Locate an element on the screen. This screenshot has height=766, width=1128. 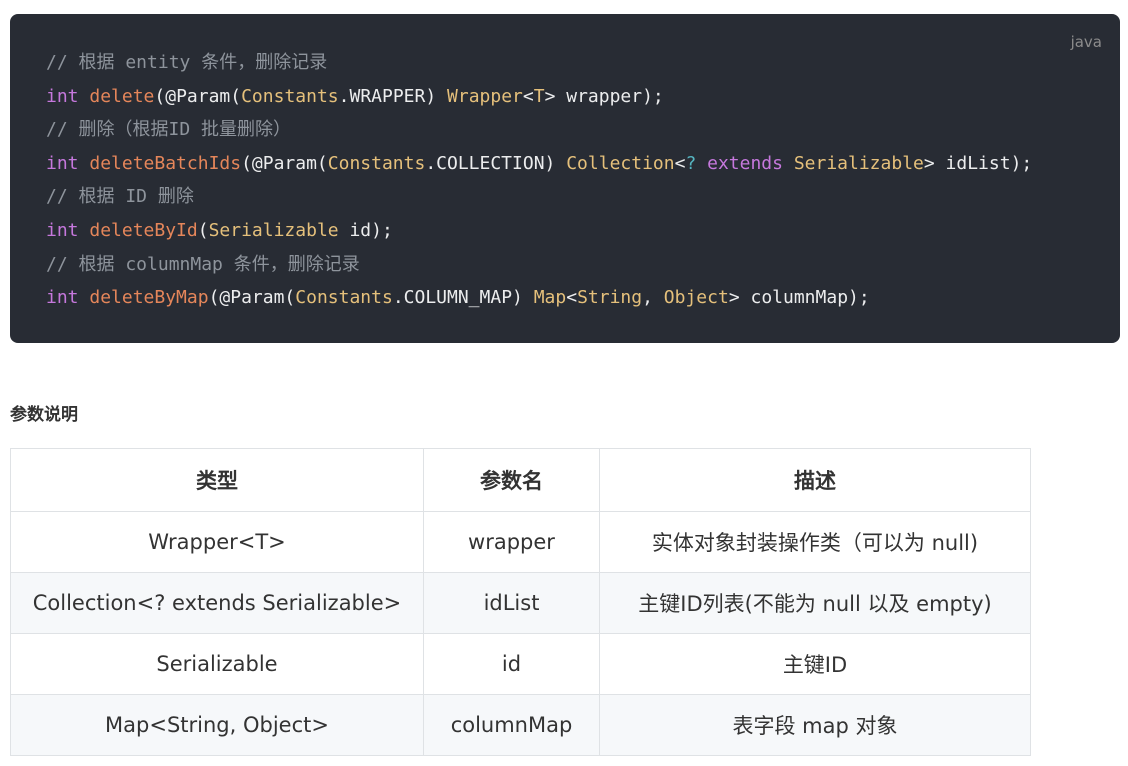
cell-description: 表字段 map 对象 is located at coordinates (815, 725).